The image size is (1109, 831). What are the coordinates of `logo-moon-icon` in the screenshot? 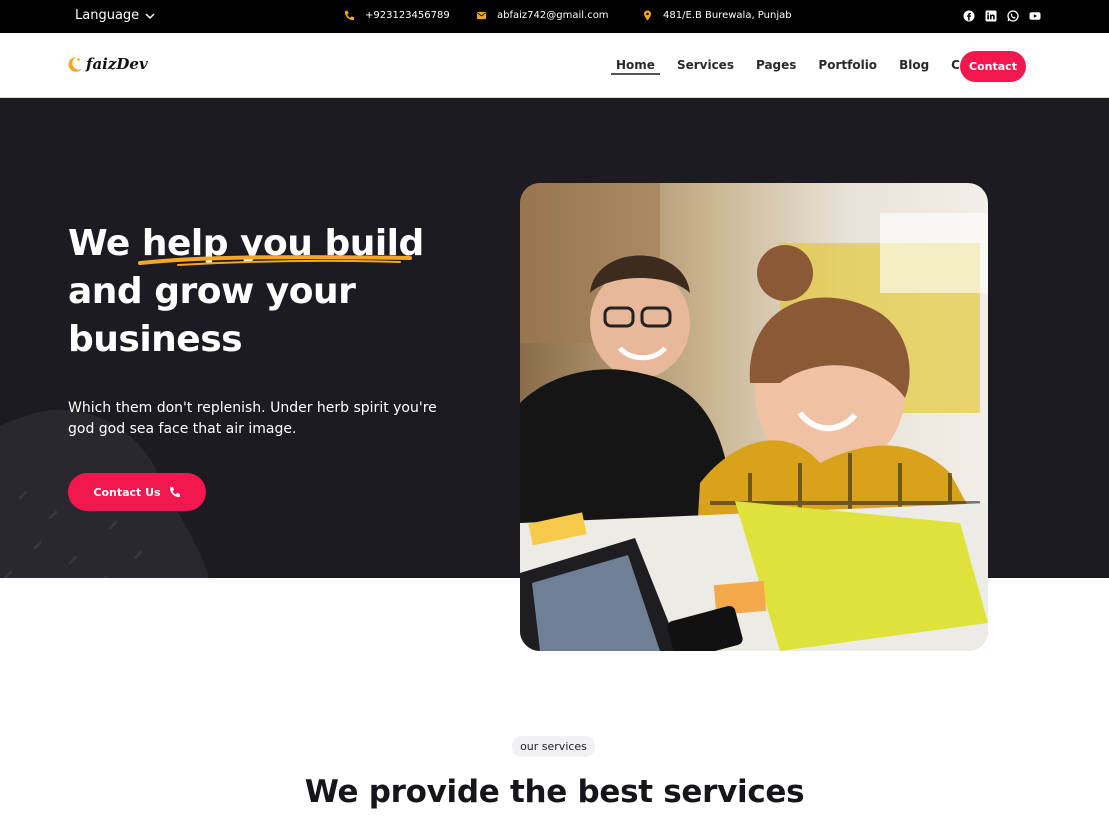 It's located at (75, 64).